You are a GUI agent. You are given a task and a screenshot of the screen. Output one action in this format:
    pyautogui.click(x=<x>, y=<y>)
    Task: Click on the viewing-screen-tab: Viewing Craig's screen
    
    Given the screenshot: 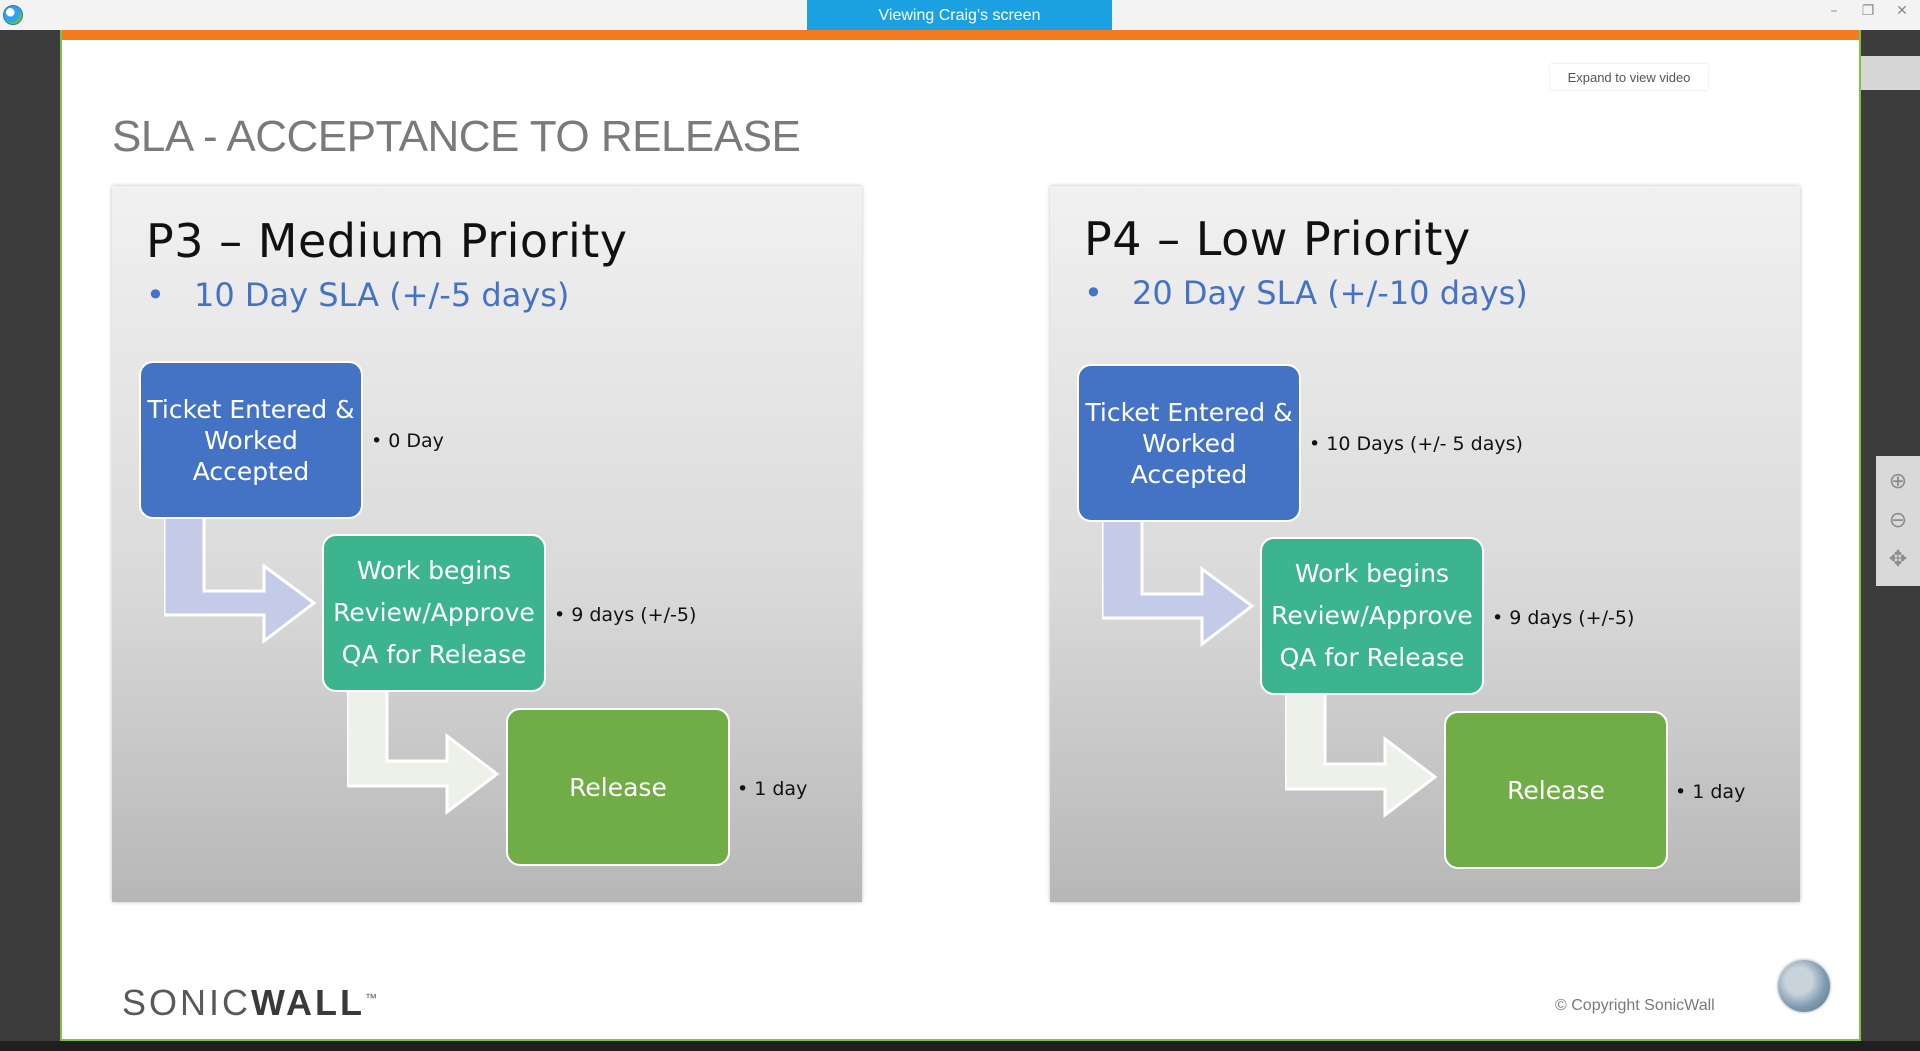 What is the action you would take?
    pyautogui.click(x=959, y=15)
    